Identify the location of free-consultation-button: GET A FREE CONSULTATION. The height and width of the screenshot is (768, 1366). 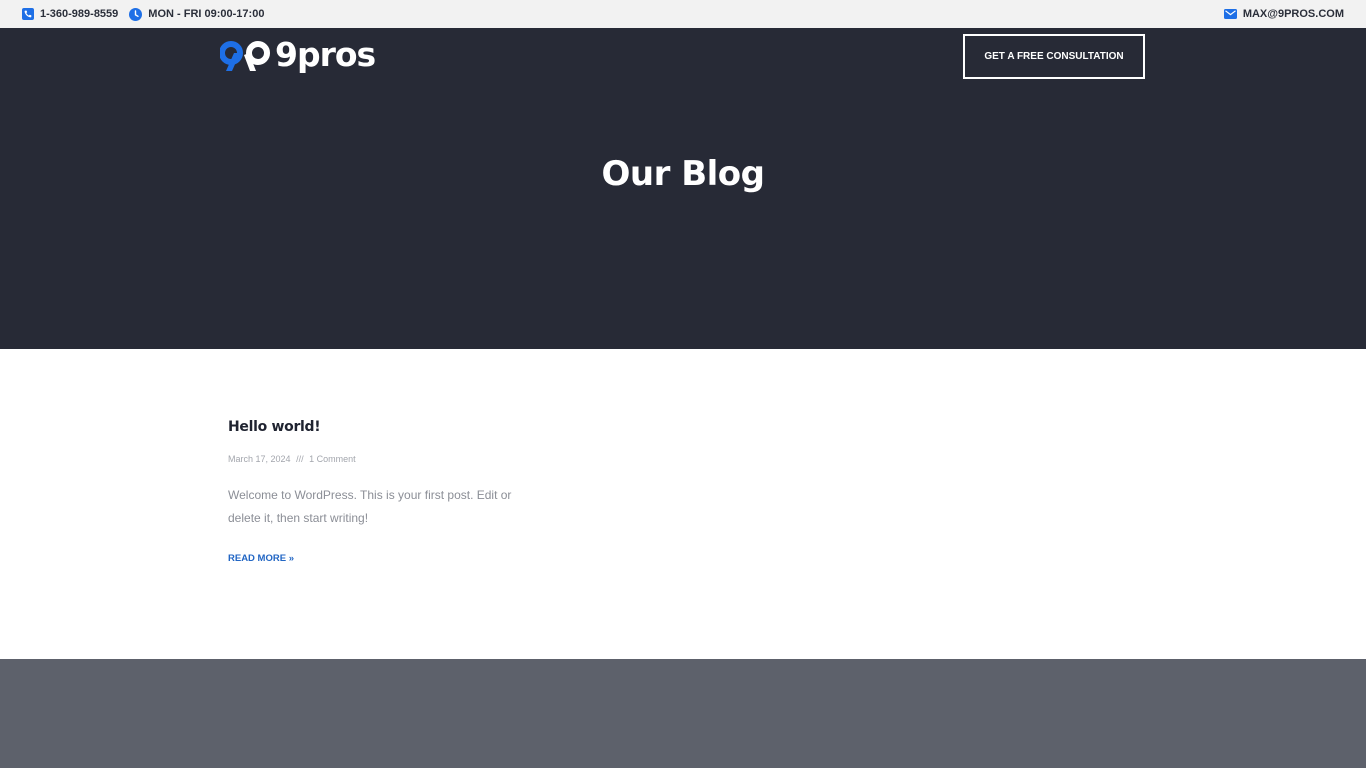
(1054, 56).